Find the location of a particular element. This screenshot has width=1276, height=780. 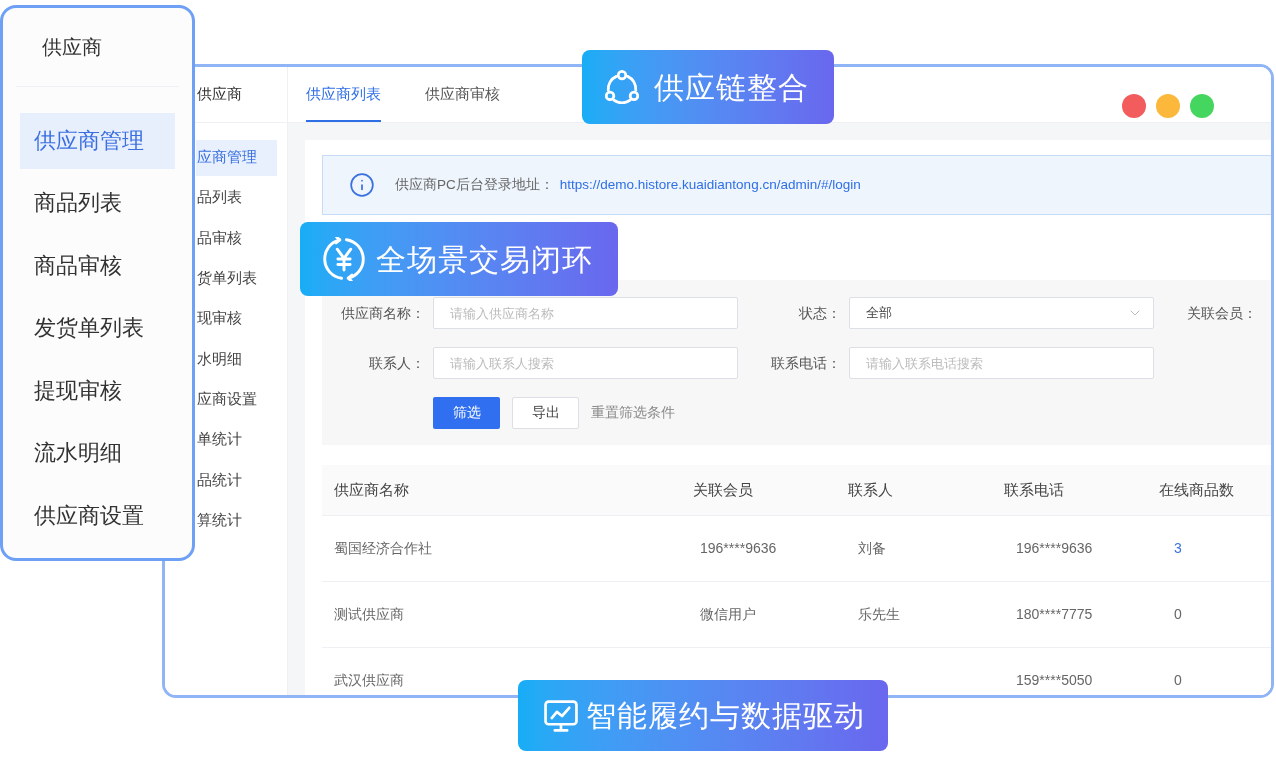

info-icon is located at coordinates (362, 185).